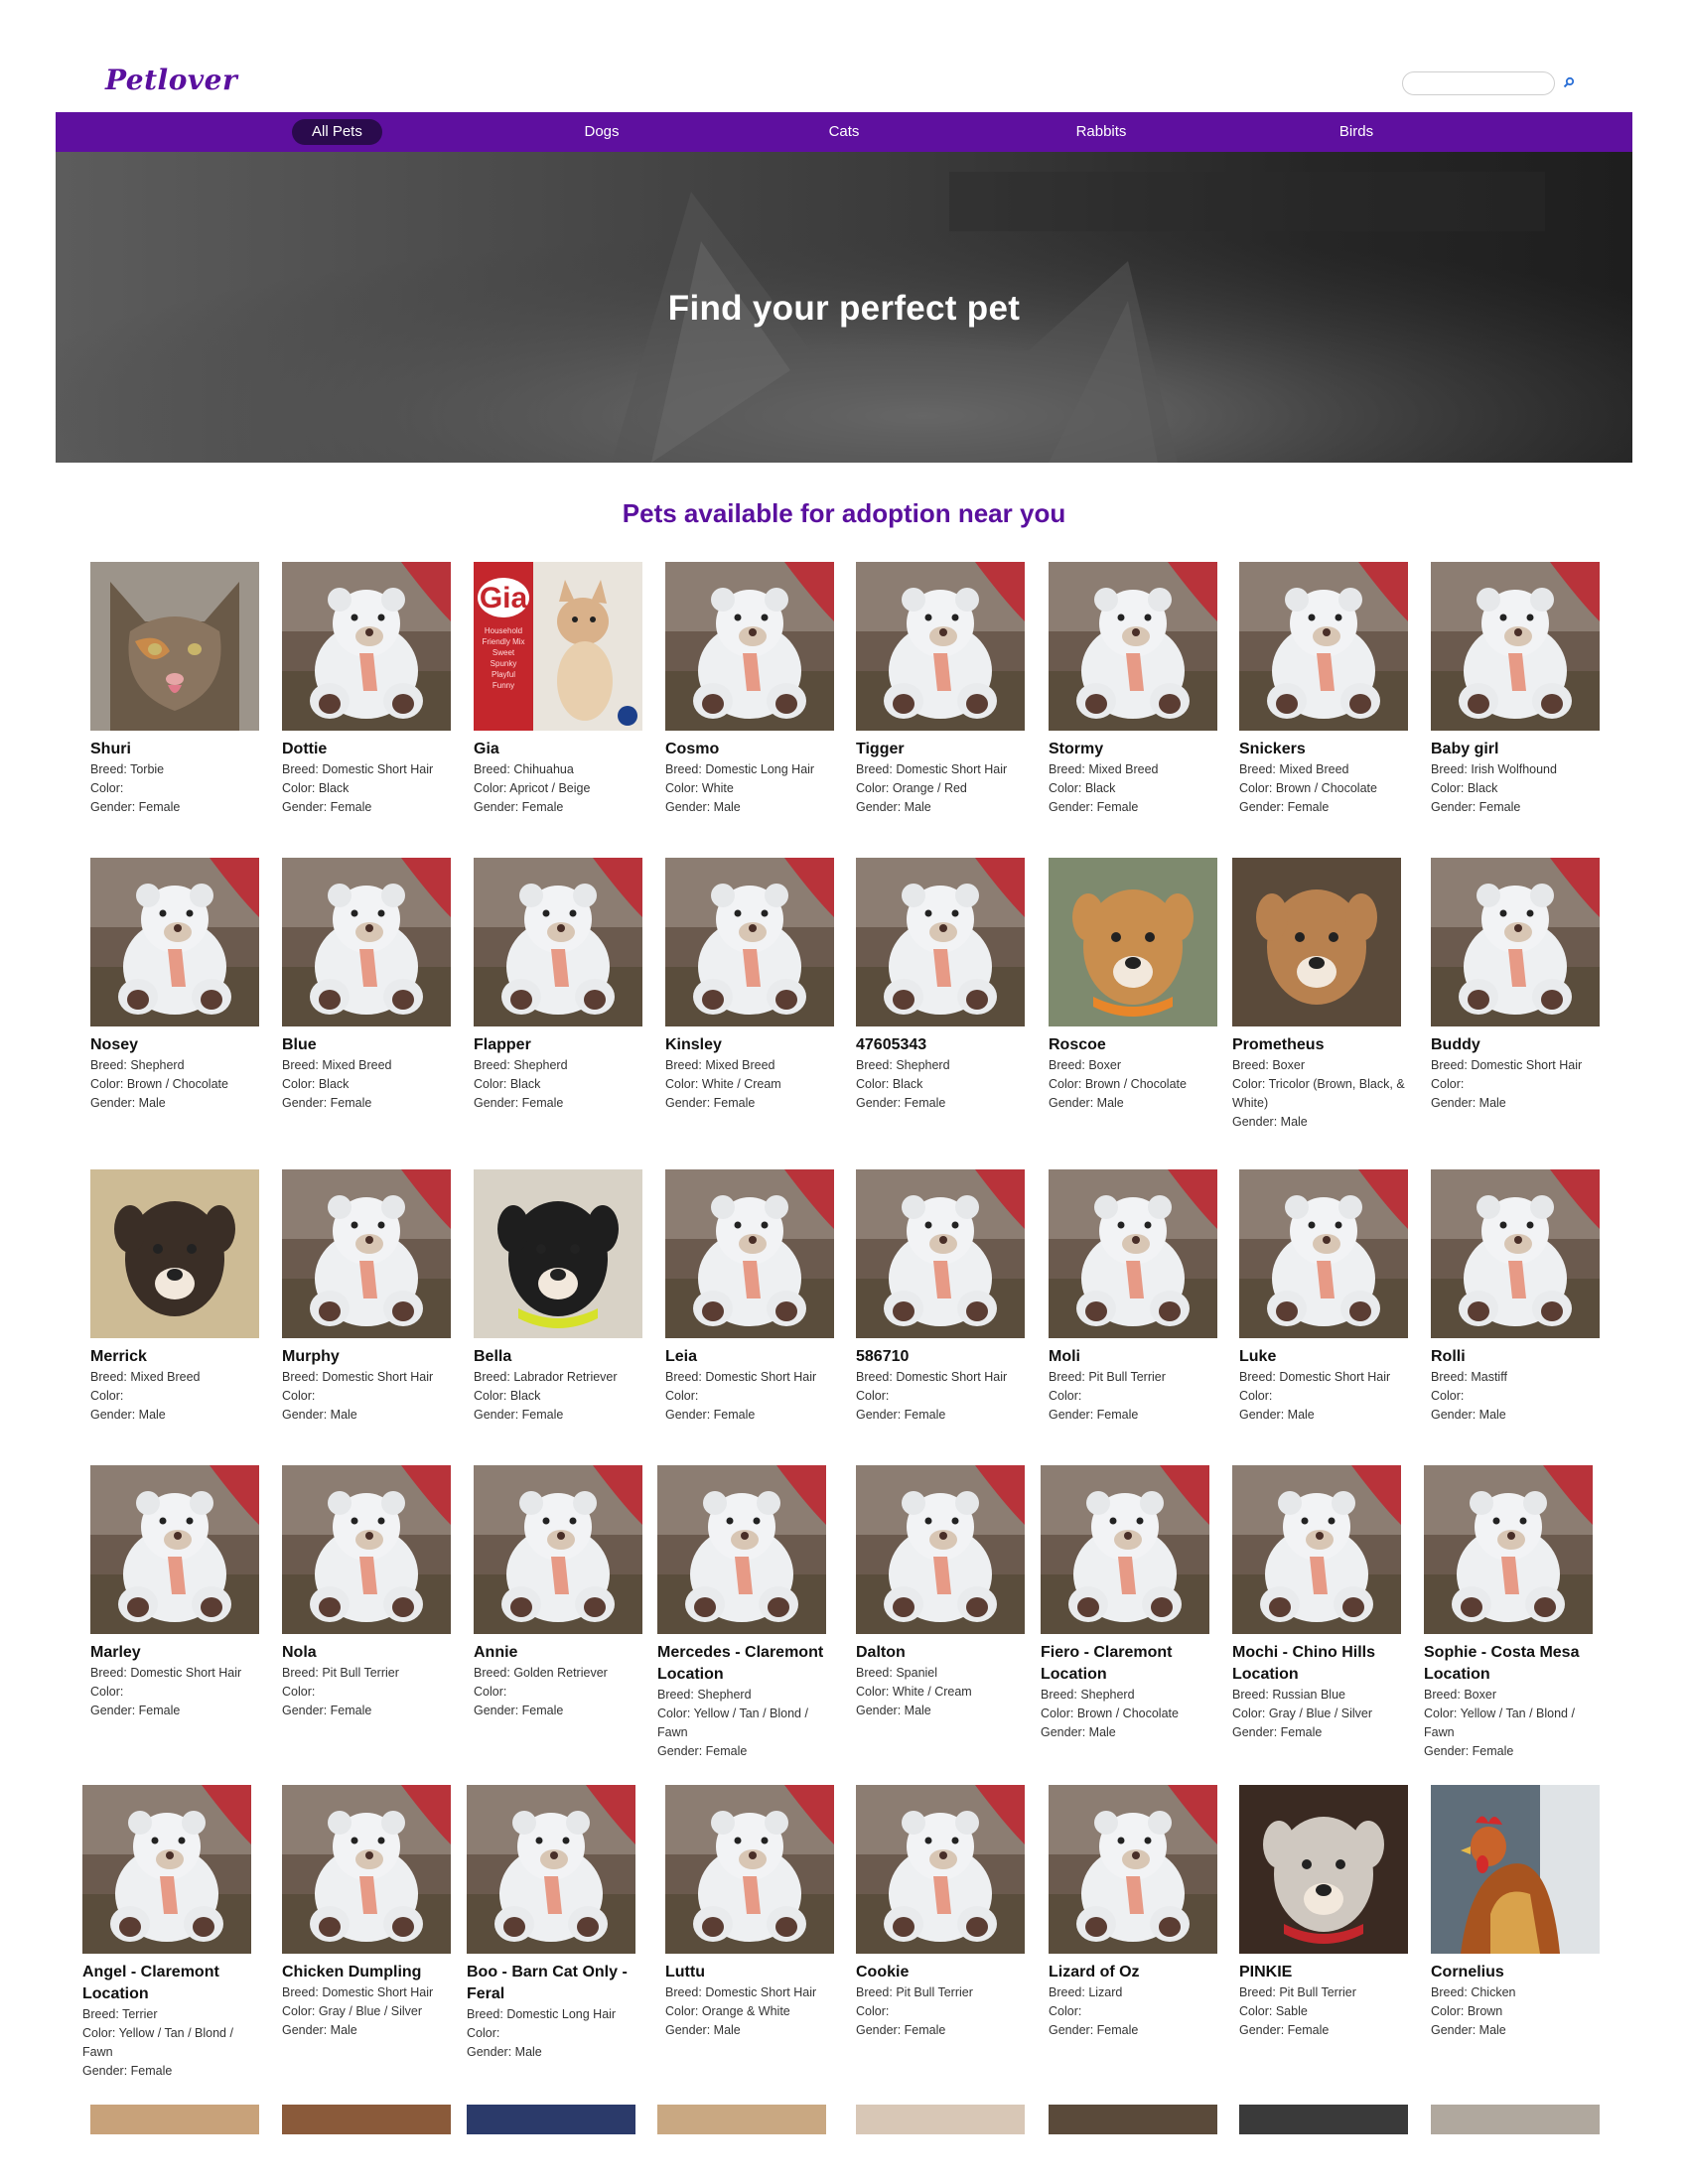  I want to click on pet-card: Shuri Breed: Torbie Color: Gender: Female, so click(178, 689).